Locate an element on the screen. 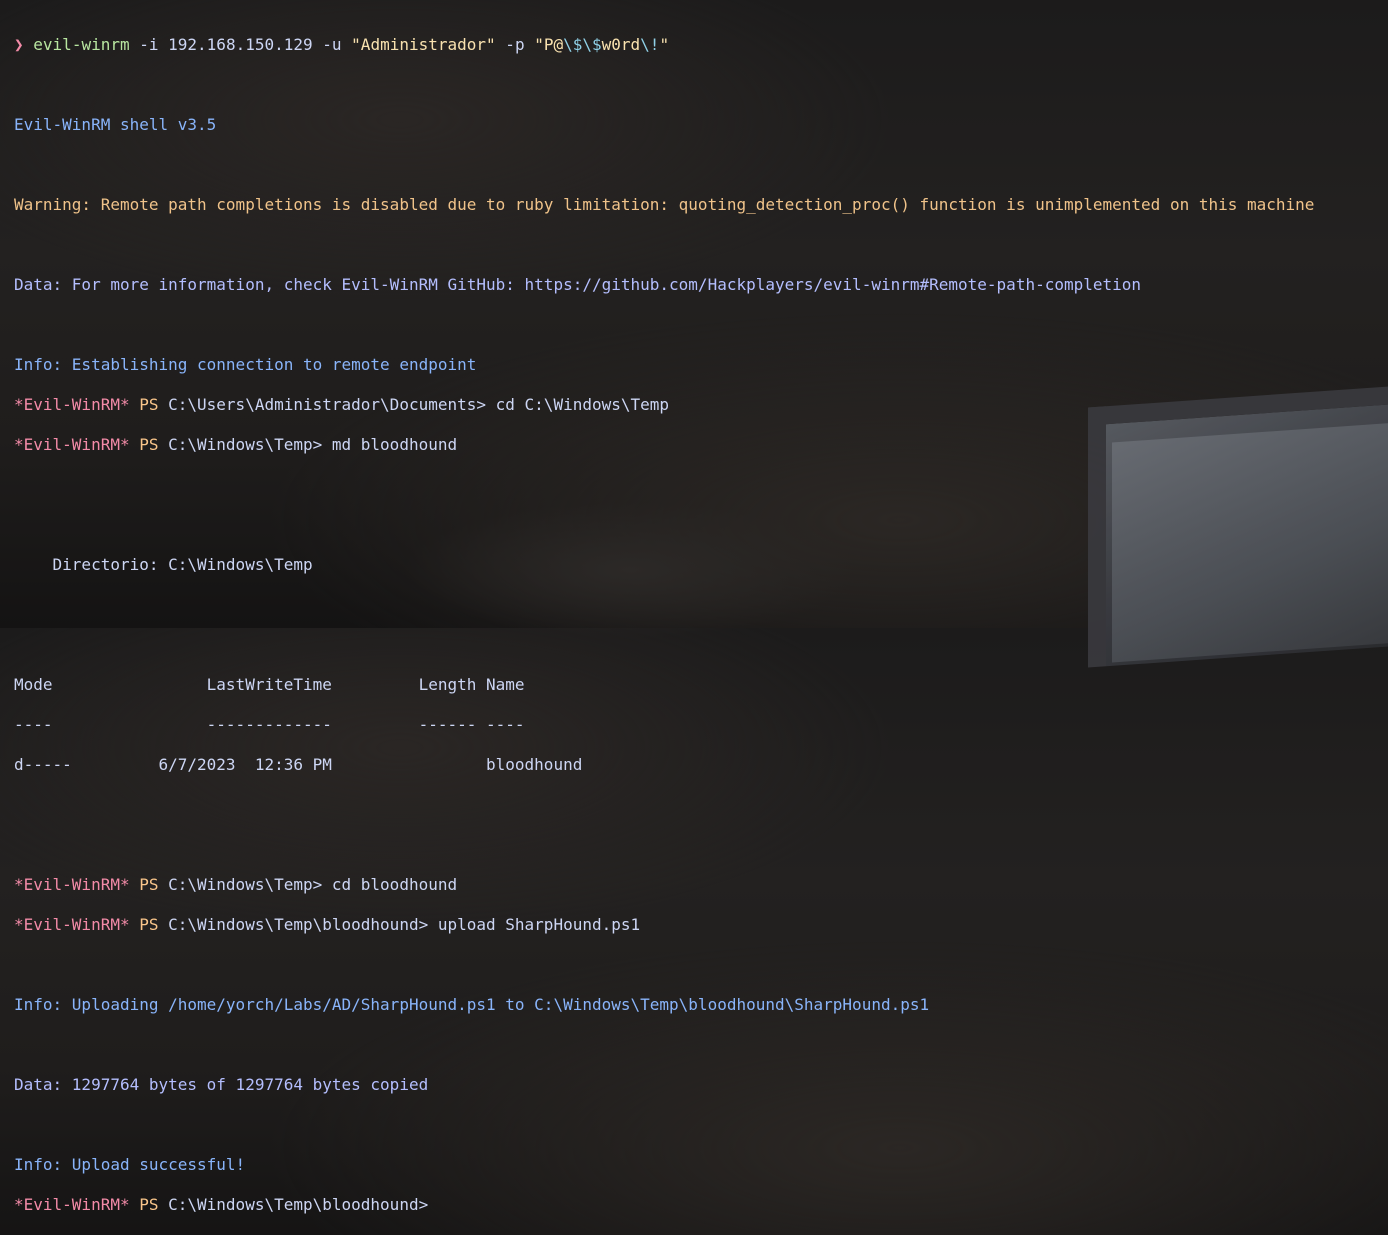 This screenshot has width=1388, height=1235. command-args: -i 192.168.150.129 -u is located at coordinates (240, 44).